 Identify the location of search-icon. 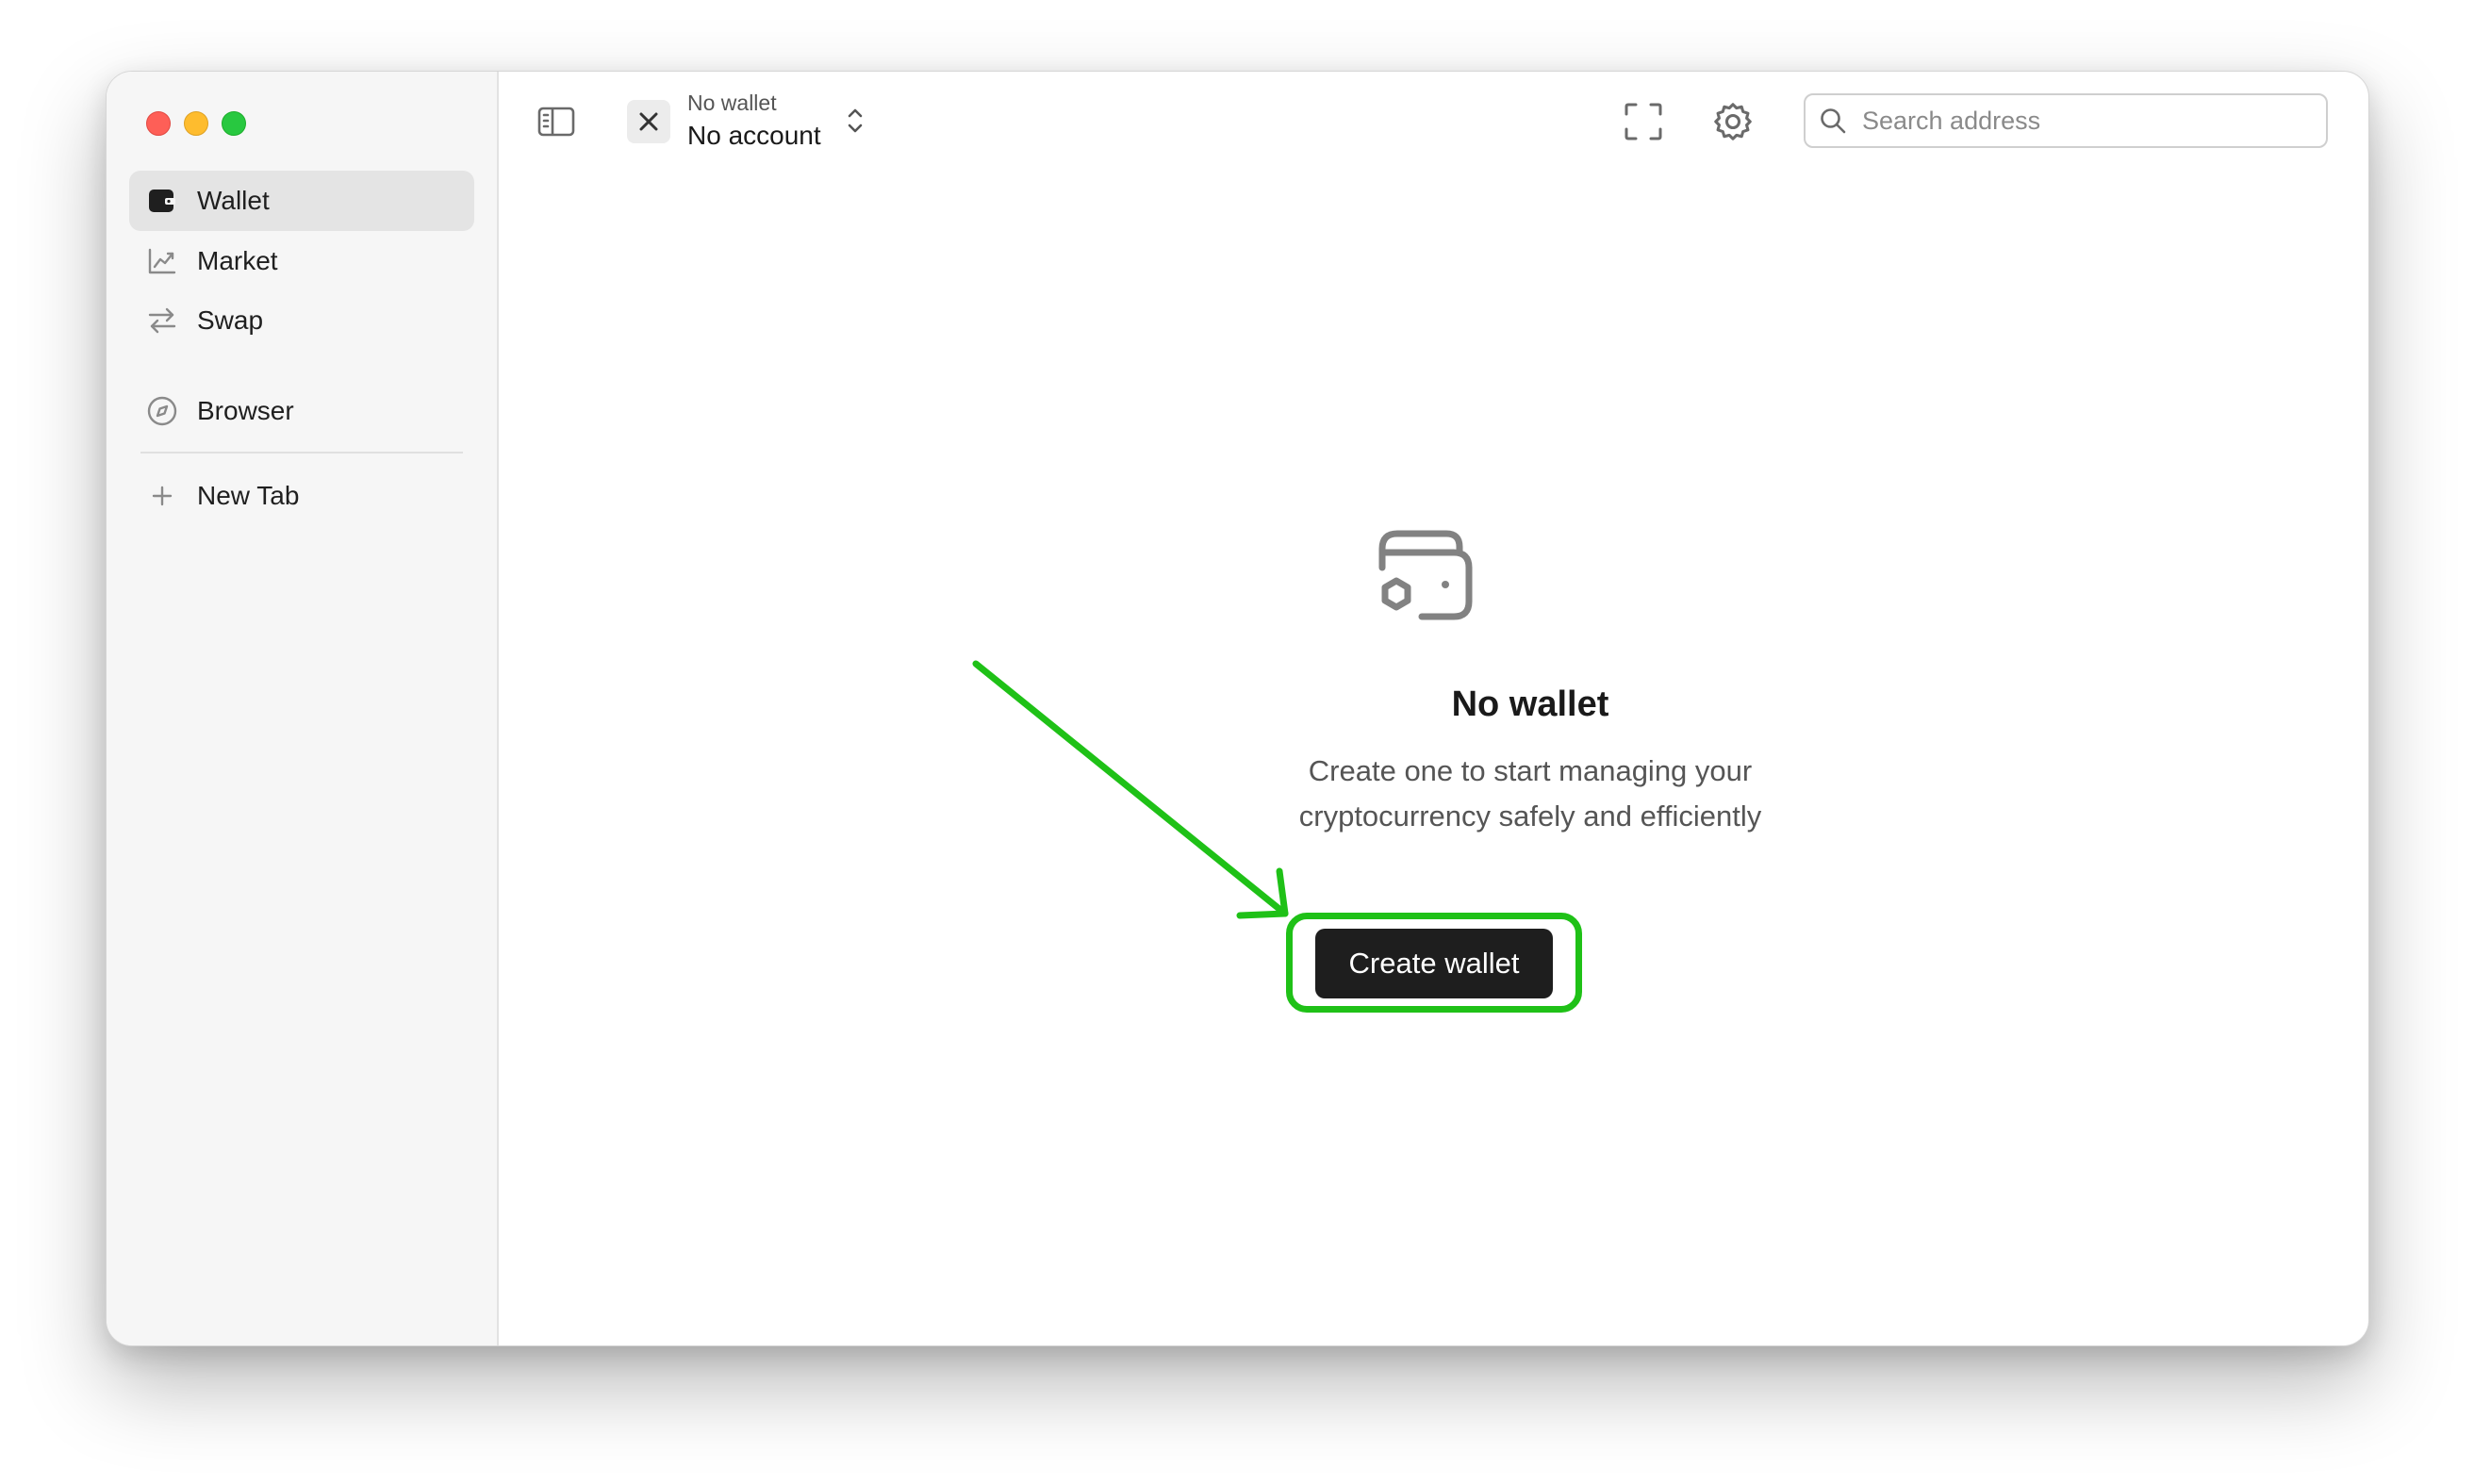
(1833, 121).